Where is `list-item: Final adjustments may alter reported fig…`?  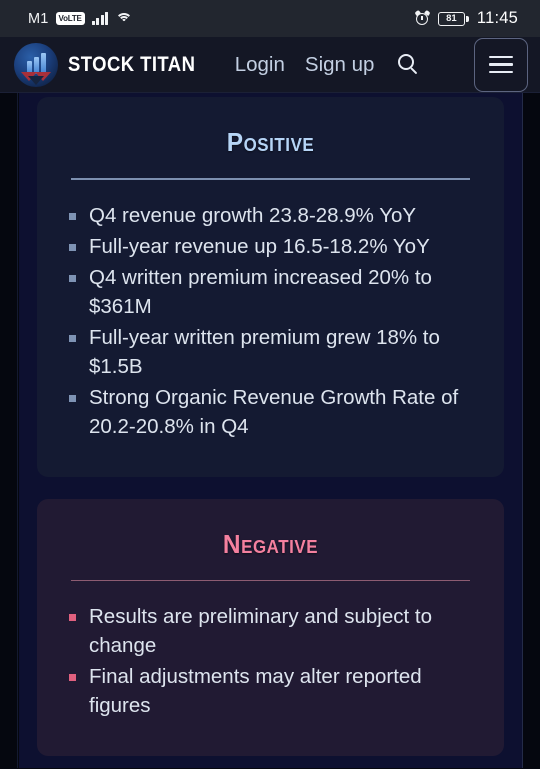
list-item: Final adjustments may alter reported fig… is located at coordinates (270, 691).